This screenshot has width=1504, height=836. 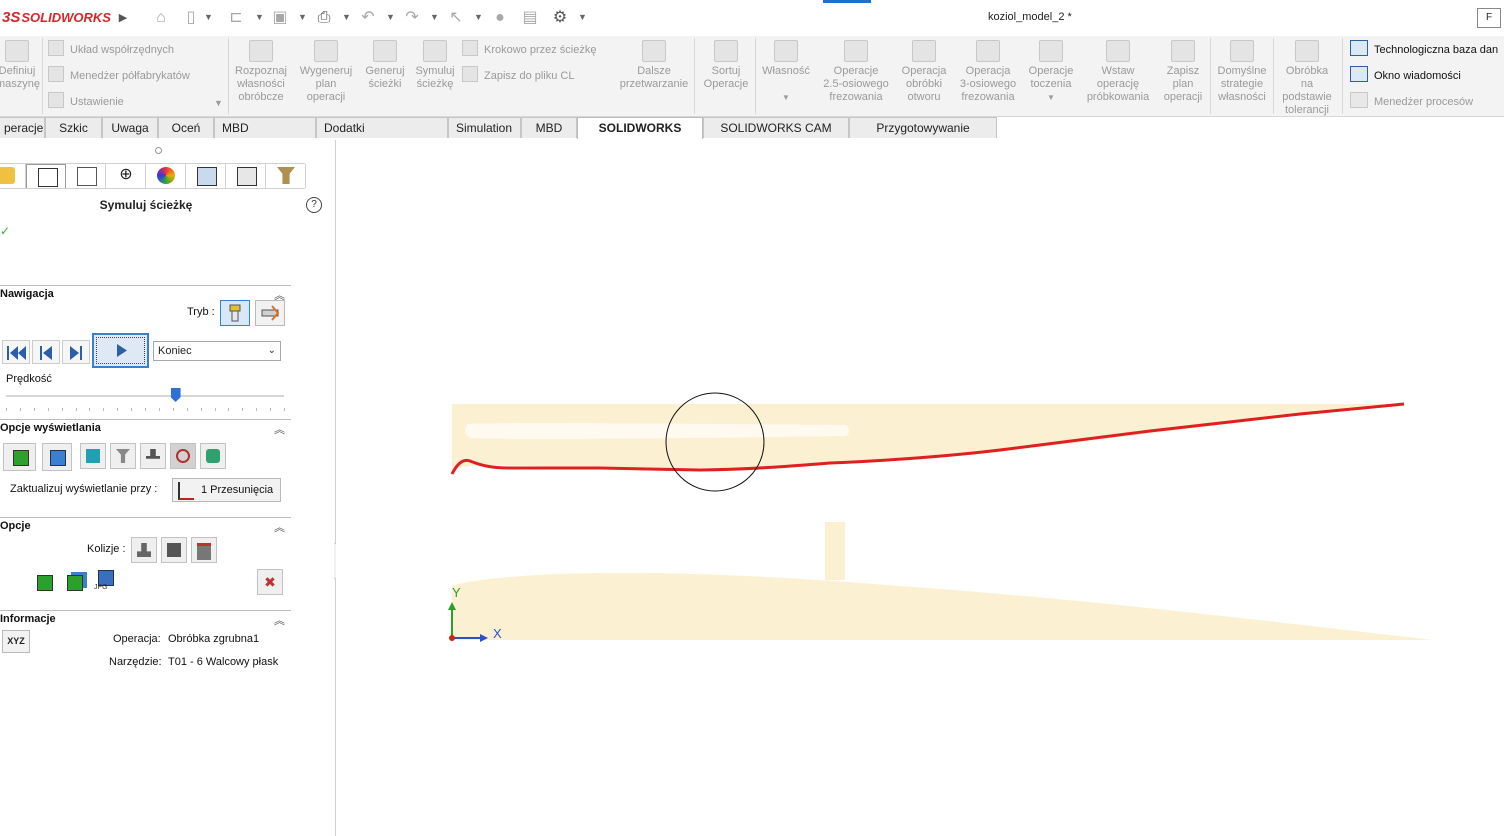 I want to click on speed-slider-track, so click(x=145, y=396).